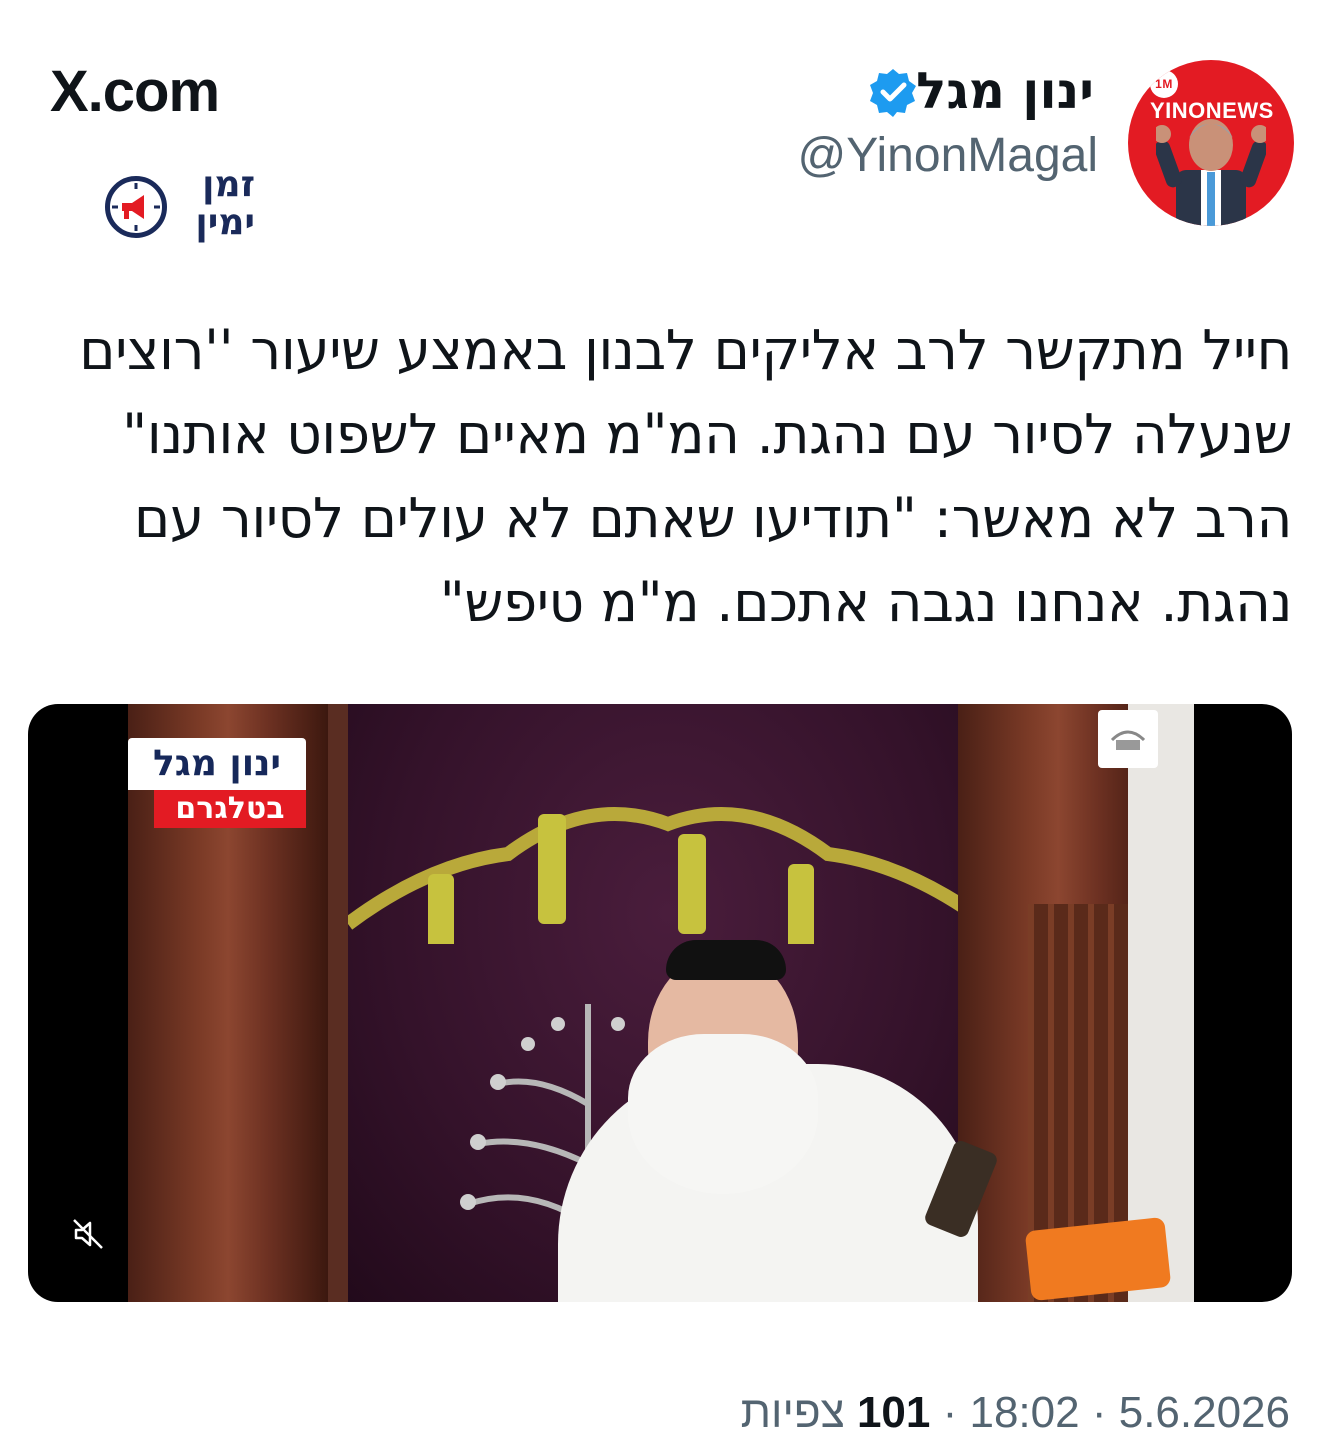 Image resolution: width=1320 pixels, height=1443 pixels. What do you see at coordinates (893, 1412) in the screenshot?
I see `views-count: 101` at bounding box center [893, 1412].